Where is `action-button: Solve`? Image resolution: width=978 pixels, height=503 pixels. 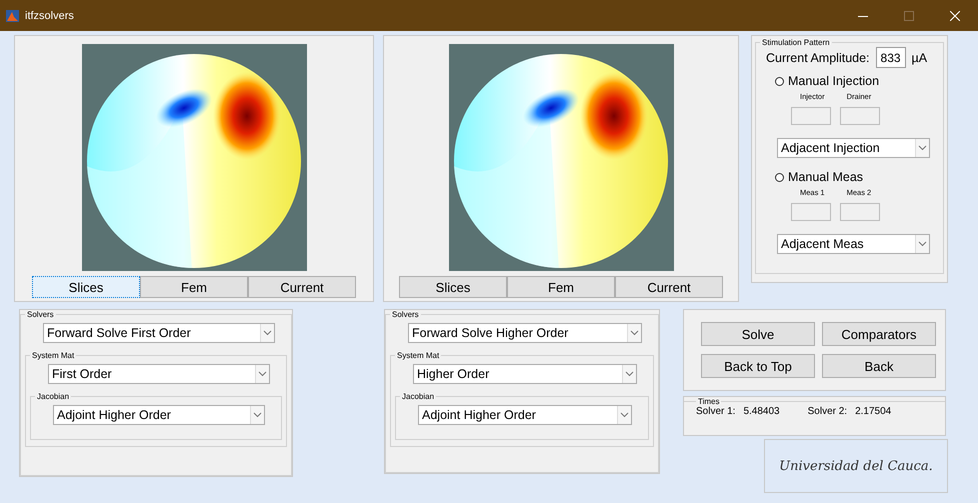 action-button: Solve is located at coordinates (758, 334).